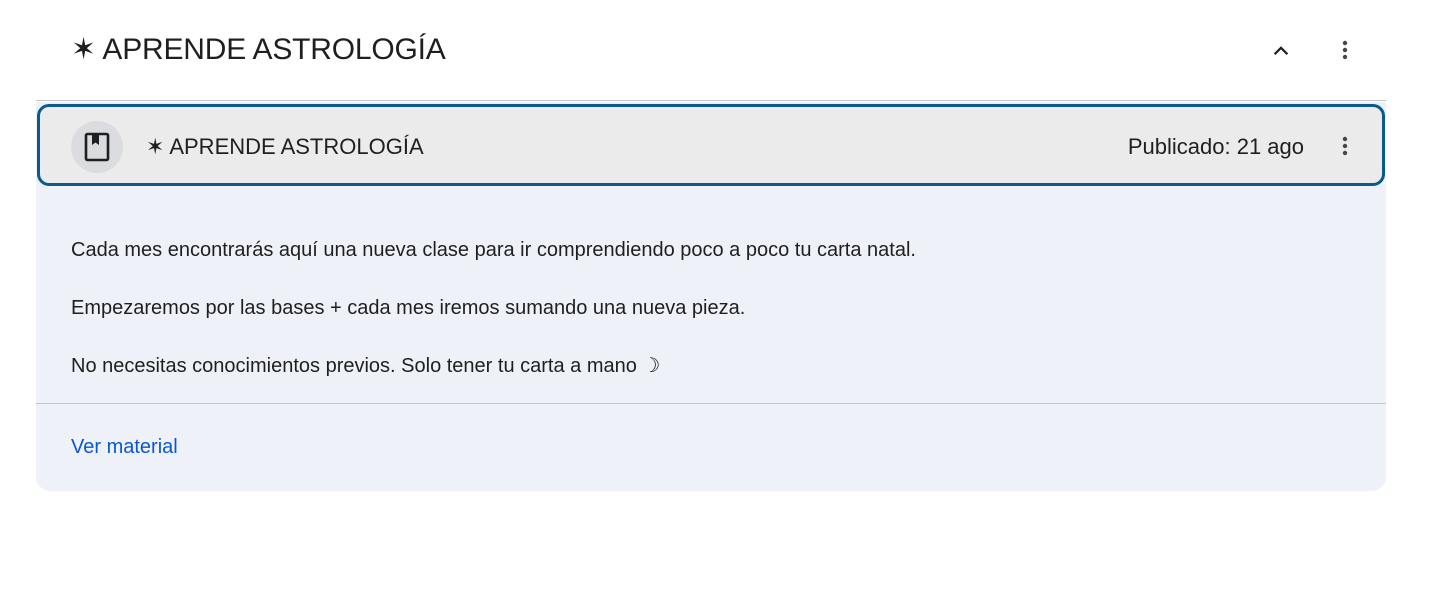 The image size is (1445, 611). What do you see at coordinates (711, 145) in the screenshot?
I see `material-row: ✶ APRENDE ASTROLOGÍA Publicado: 21 ago` at bounding box center [711, 145].